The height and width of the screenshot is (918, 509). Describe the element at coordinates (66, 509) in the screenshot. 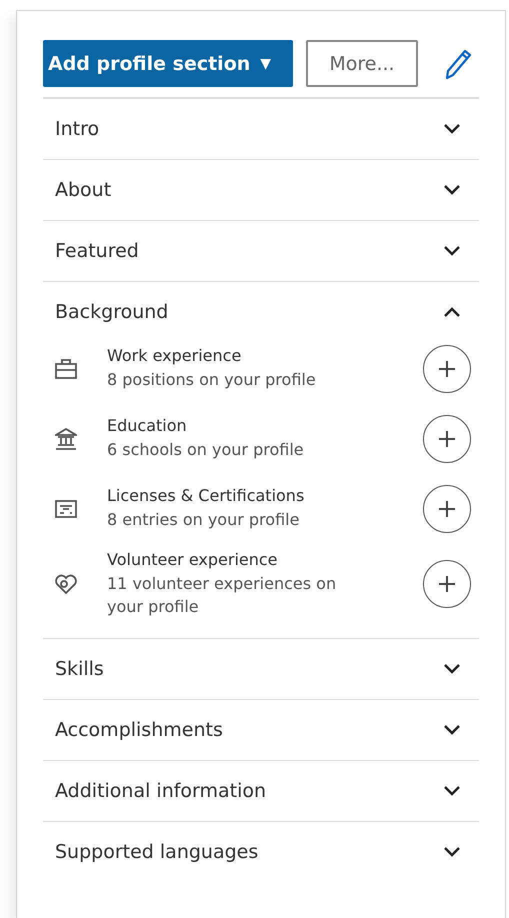

I see `certificate-icon` at that location.